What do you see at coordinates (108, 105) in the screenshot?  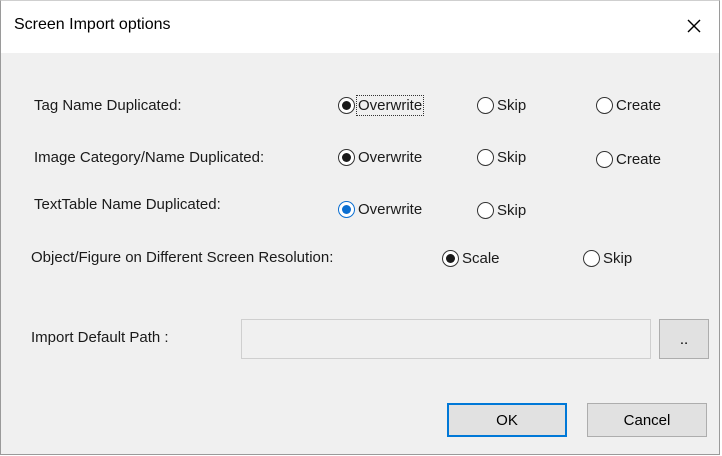 I see `tag-name-label: Tag Name Duplicated:` at bounding box center [108, 105].